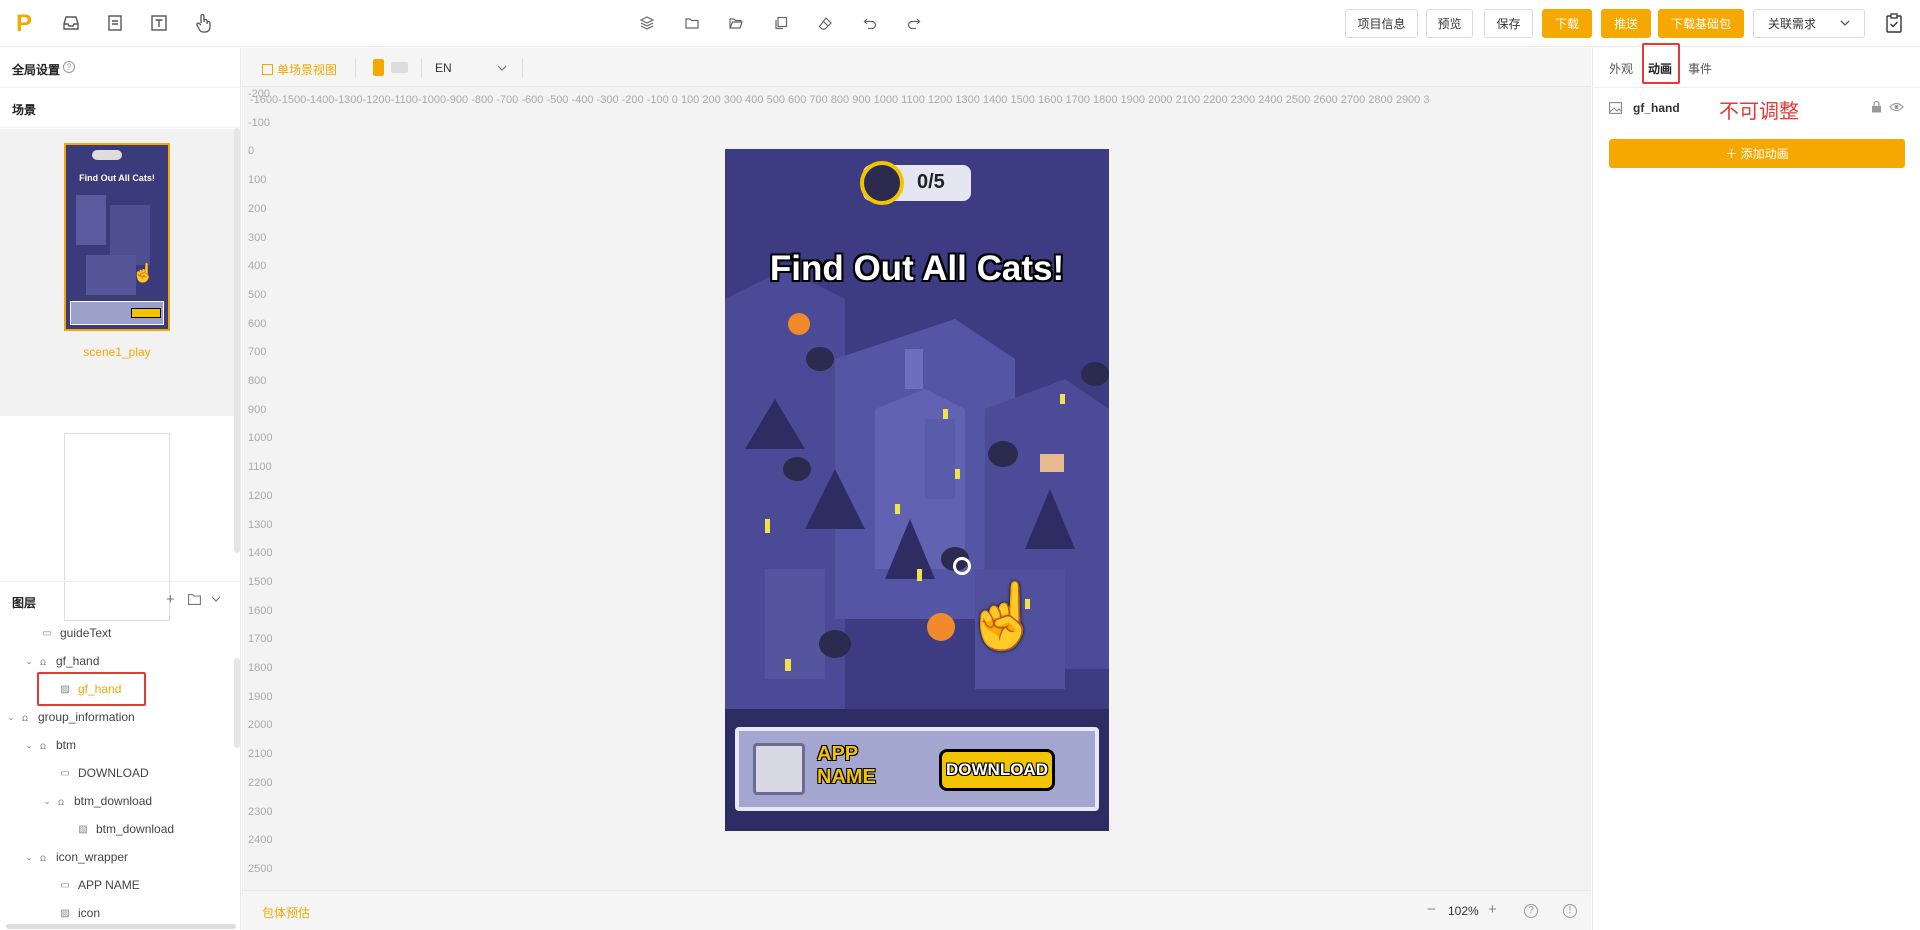 The image size is (1920, 930). I want to click on portrait-orientation-button, so click(378, 67).